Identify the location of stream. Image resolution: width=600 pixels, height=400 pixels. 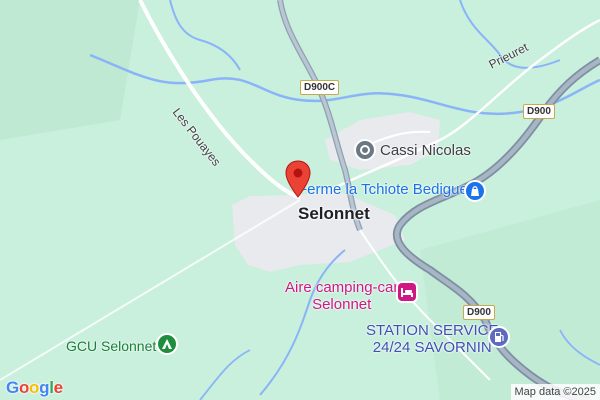
(205, 35).